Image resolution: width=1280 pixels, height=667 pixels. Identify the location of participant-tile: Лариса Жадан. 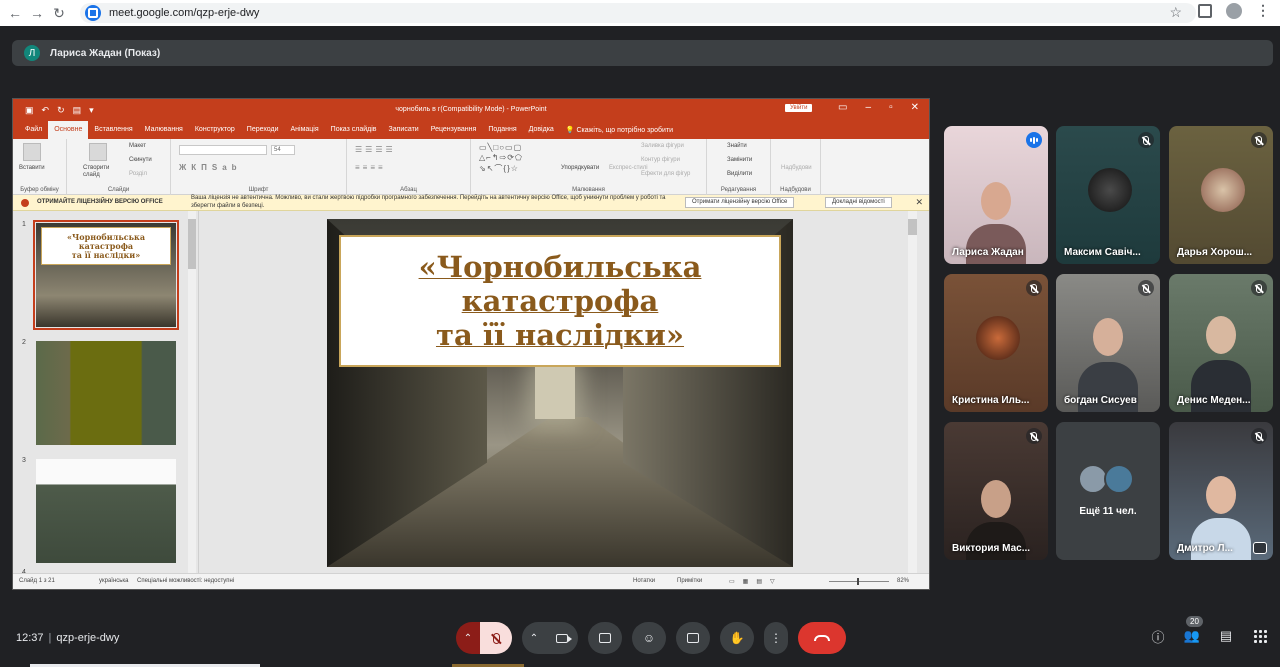
(996, 195).